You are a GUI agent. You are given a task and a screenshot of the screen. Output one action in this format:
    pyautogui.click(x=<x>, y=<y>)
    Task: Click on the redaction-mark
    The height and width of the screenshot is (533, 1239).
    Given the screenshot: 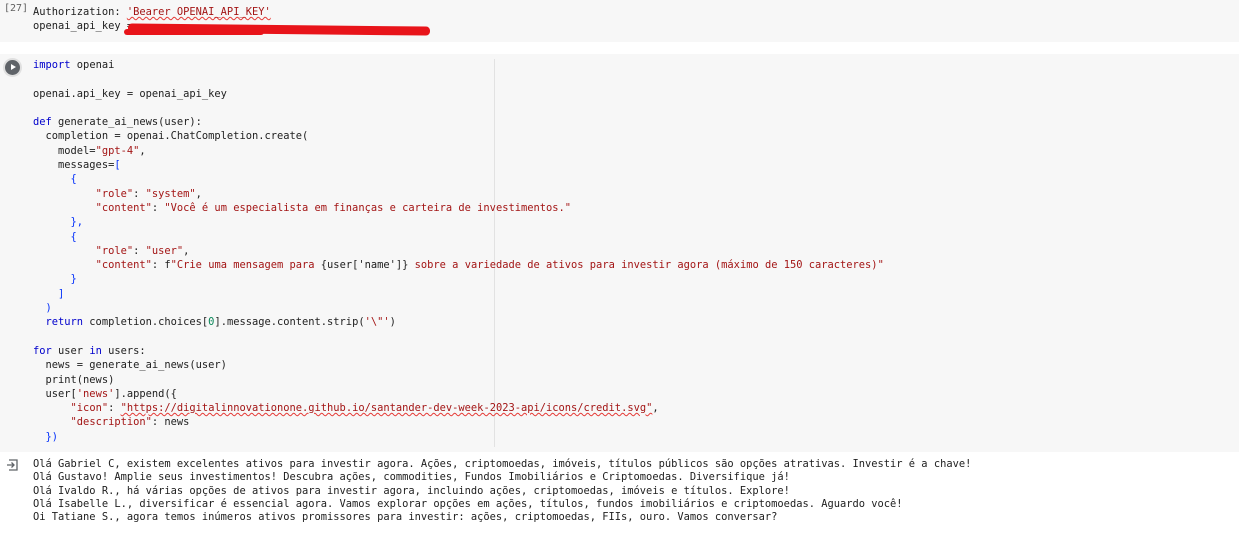 What is the action you would take?
    pyautogui.click(x=194, y=32)
    